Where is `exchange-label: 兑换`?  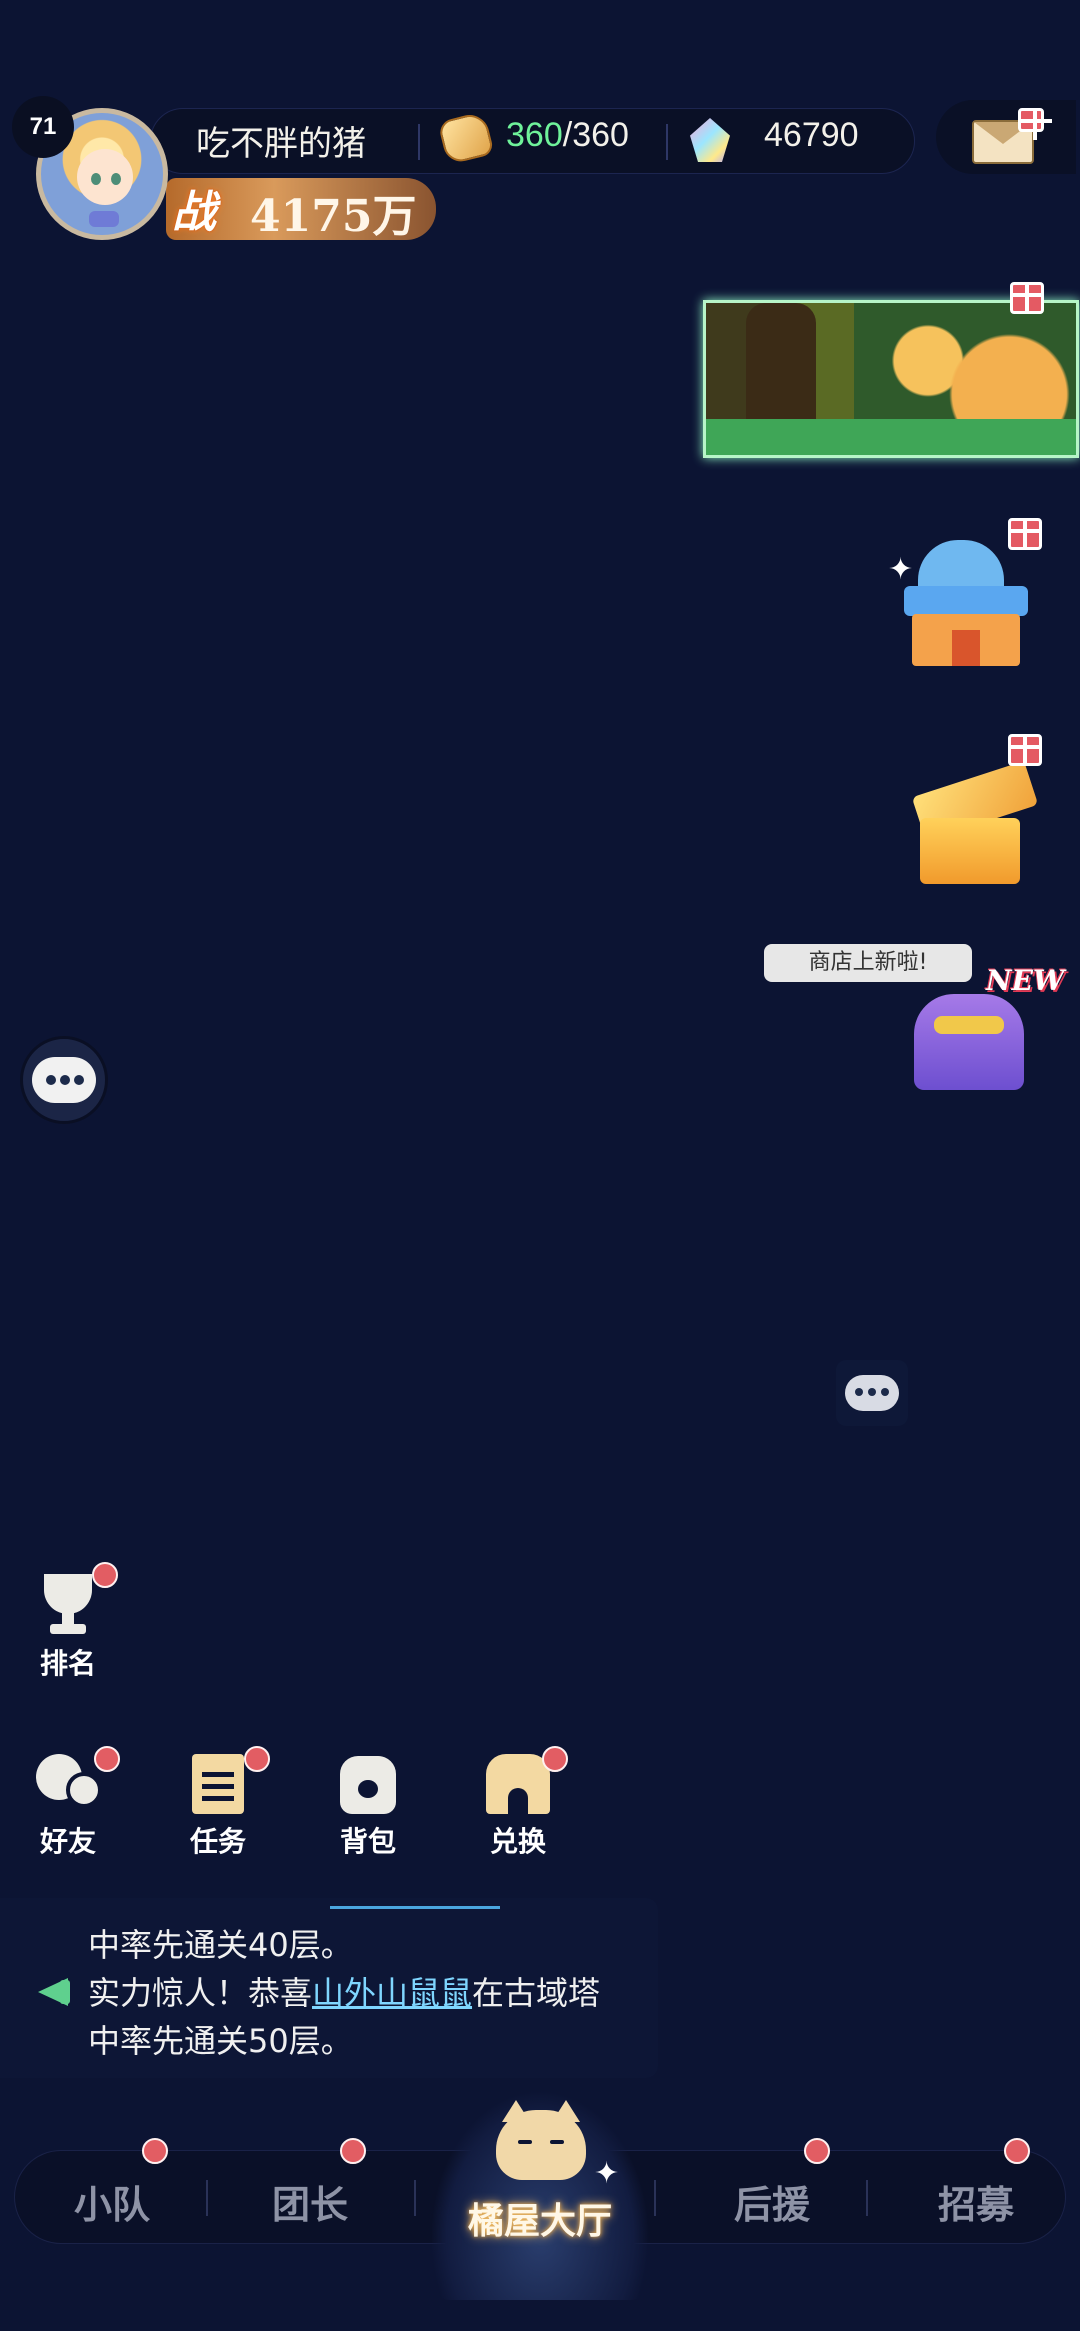 exchange-label: 兑换 is located at coordinates (517, 1841).